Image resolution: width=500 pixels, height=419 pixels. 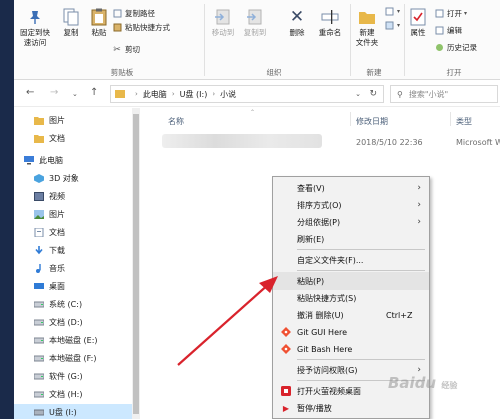 I want to click on delete-button: ✕ 删除, so click(x=297, y=23).